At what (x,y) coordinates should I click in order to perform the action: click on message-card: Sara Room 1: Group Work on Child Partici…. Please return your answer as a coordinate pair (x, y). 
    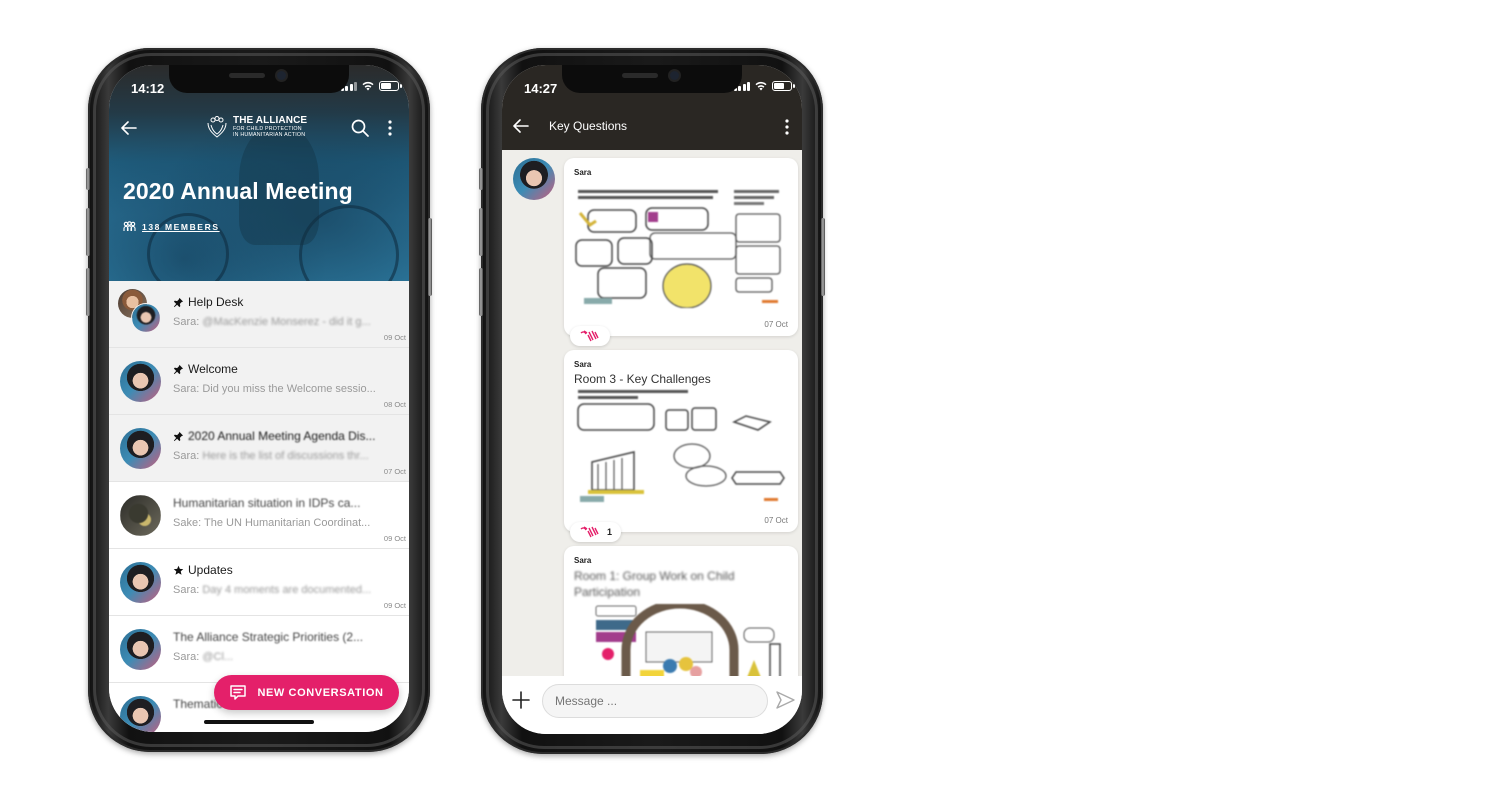
    Looking at the image, I should click on (681, 611).